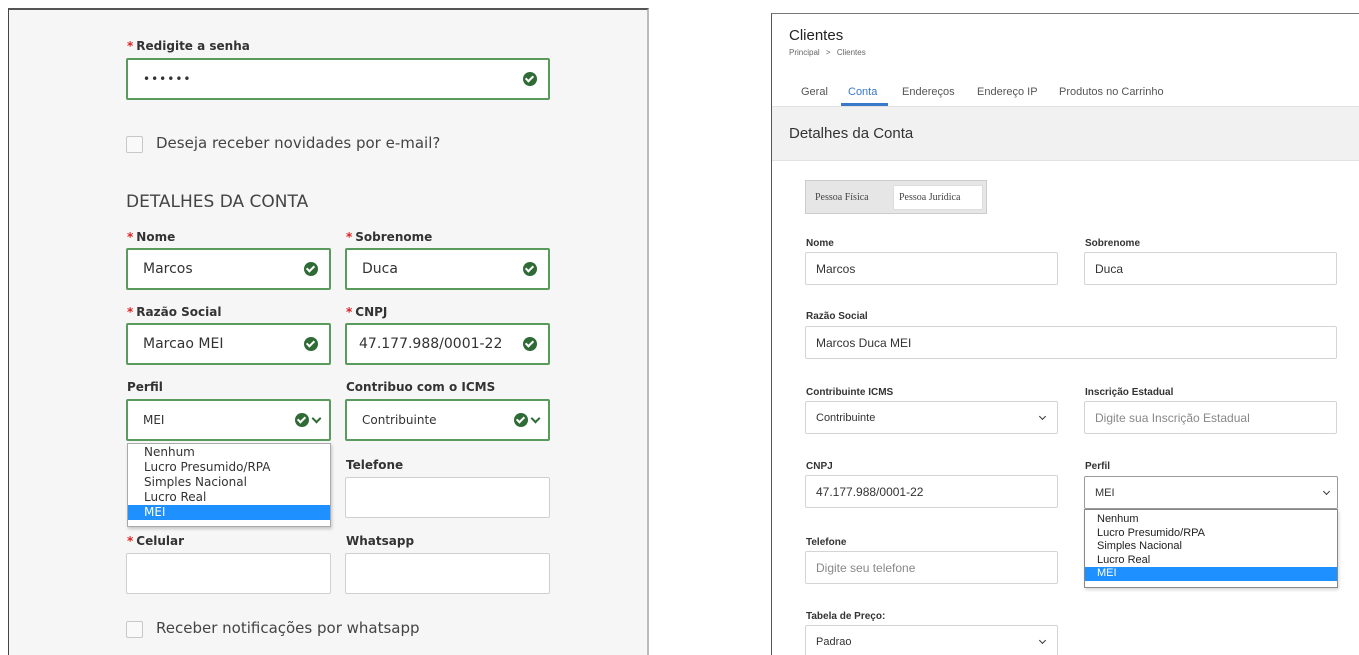  What do you see at coordinates (288, 628) in the screenshot?
I see `whatsapp-notify-label: Receber notificações por whatsapp` at bounding box center [288, 628].